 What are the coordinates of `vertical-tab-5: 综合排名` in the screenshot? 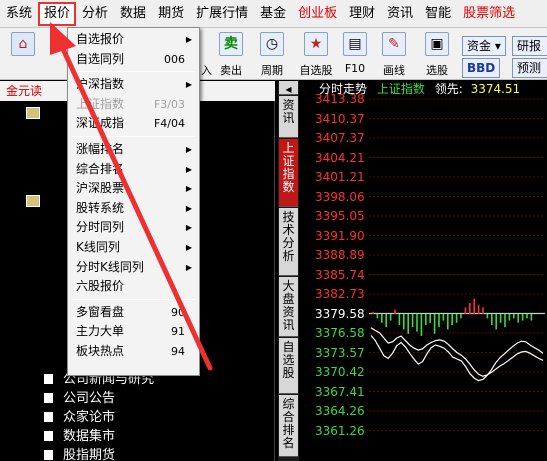 It's located at (288, 426).